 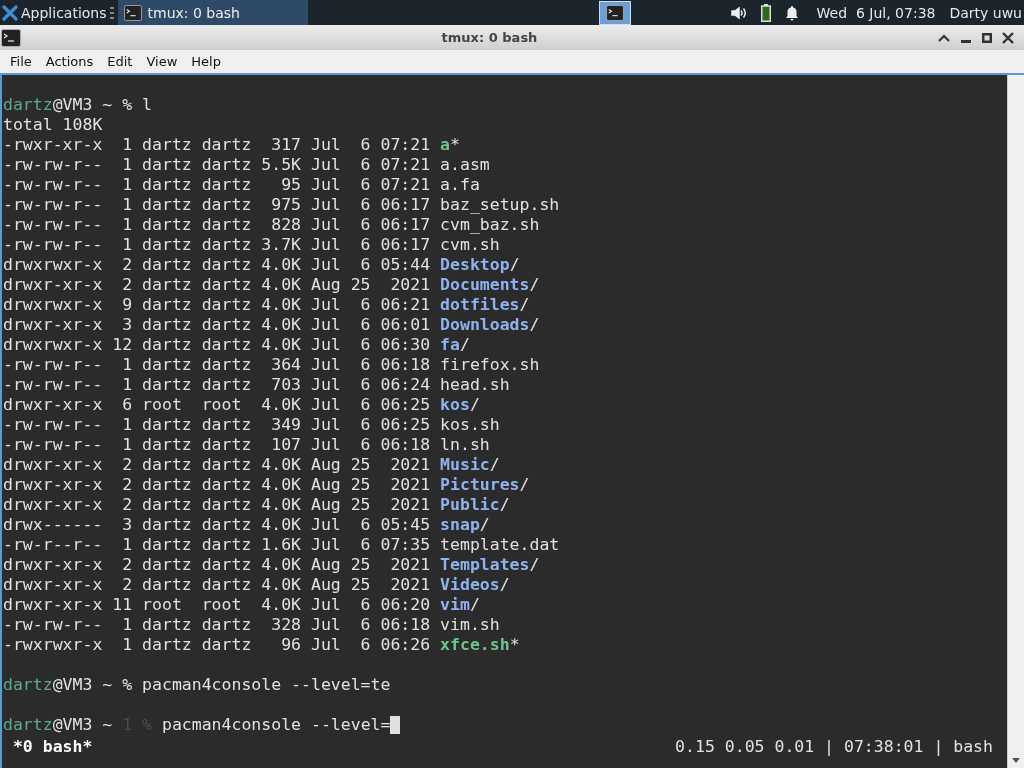 I want to click on file-info: -rw-rw-r-- 1 dartz dartz 107 Jul 6 06:18, so click(x=217, y=445).